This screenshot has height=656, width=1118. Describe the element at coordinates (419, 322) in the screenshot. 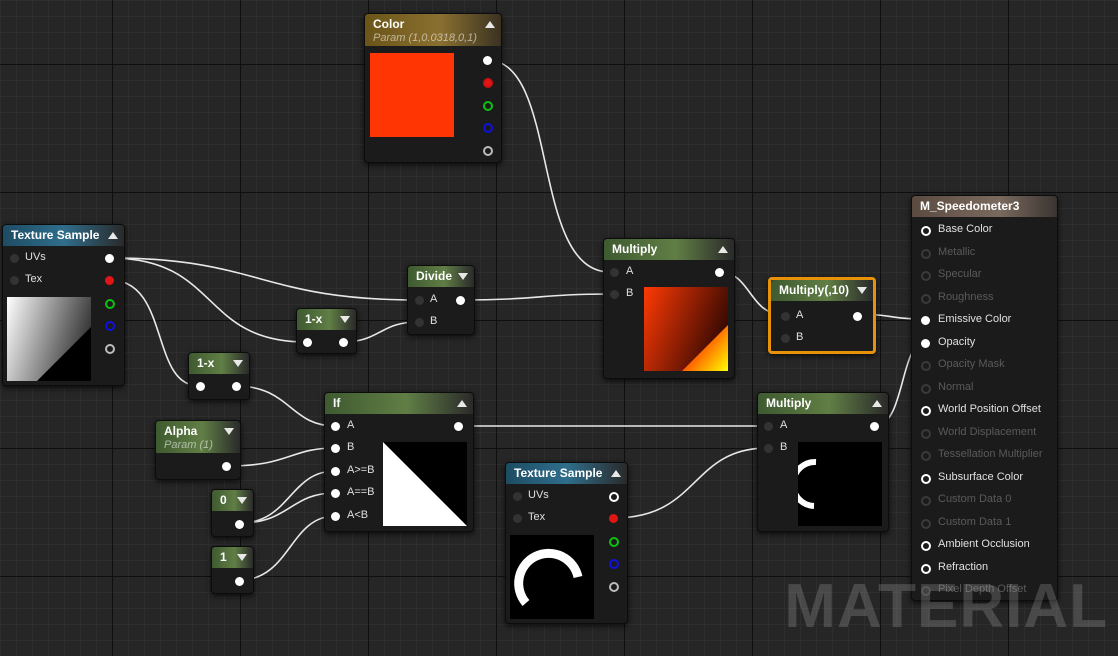

I see `divide-b-input-pin` at that location.